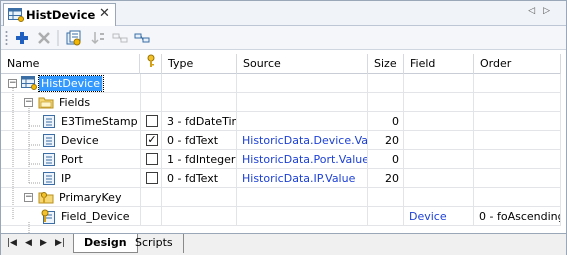 Image resolution: width=567 pixels, height=255 pixels. What do you see at coordinates (199, 64) in the screenshot?
I see `col-header-type: Type` at bounding box center [199, 64].